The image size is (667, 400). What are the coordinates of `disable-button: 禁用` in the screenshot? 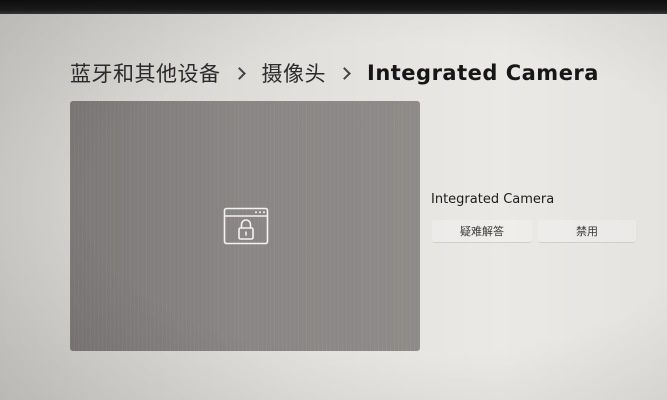 It's located at (587, 231).